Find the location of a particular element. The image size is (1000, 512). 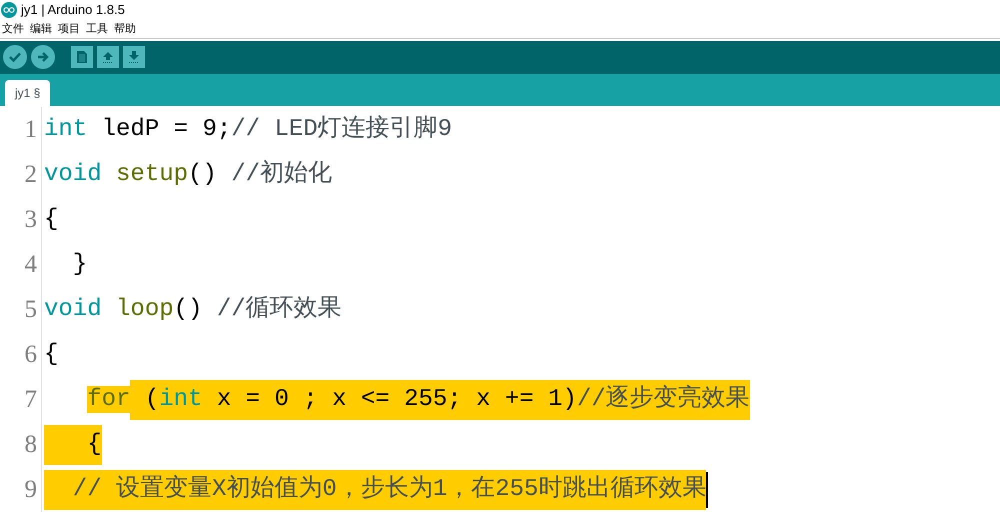

open-button is located at coordinates (108, 57).